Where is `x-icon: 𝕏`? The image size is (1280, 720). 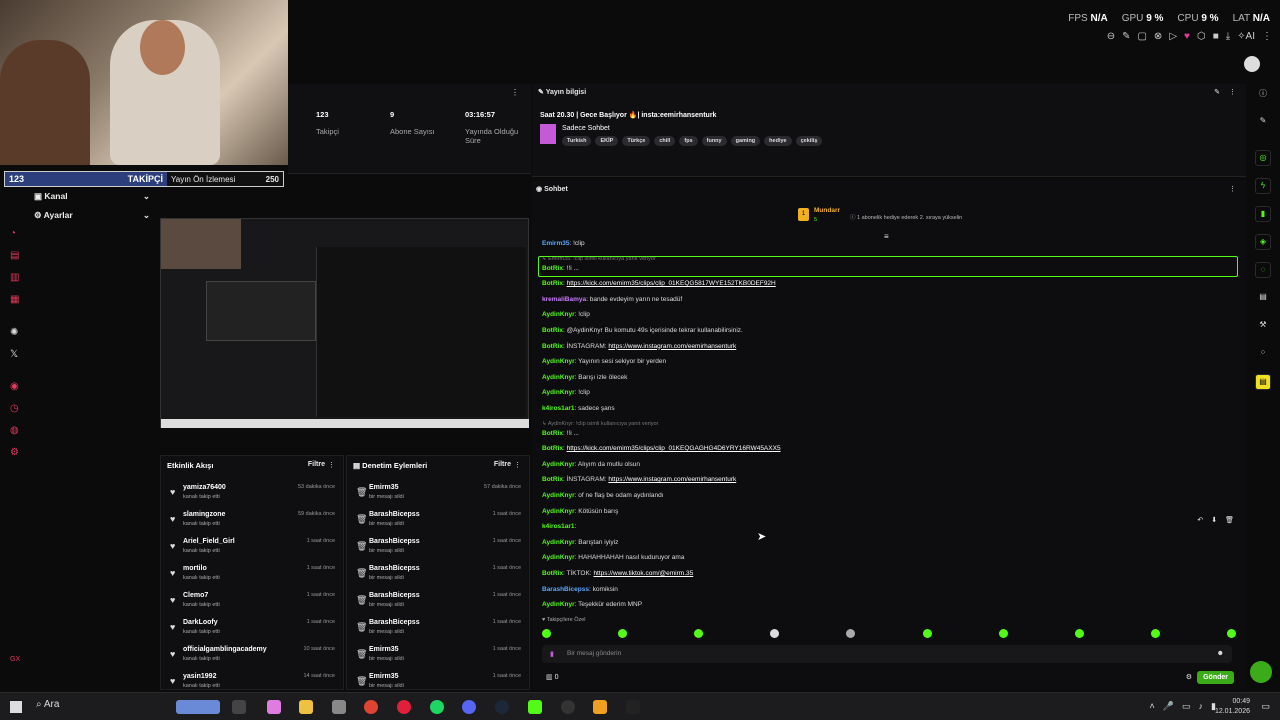
x-icon: 𝕏 is located at coordinates (14, 354).